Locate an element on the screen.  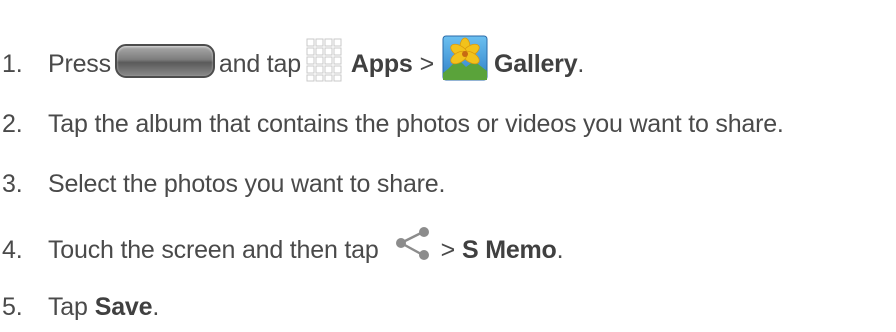
step-text: Select the photos you want to share. is located at coordinates (247, 183).